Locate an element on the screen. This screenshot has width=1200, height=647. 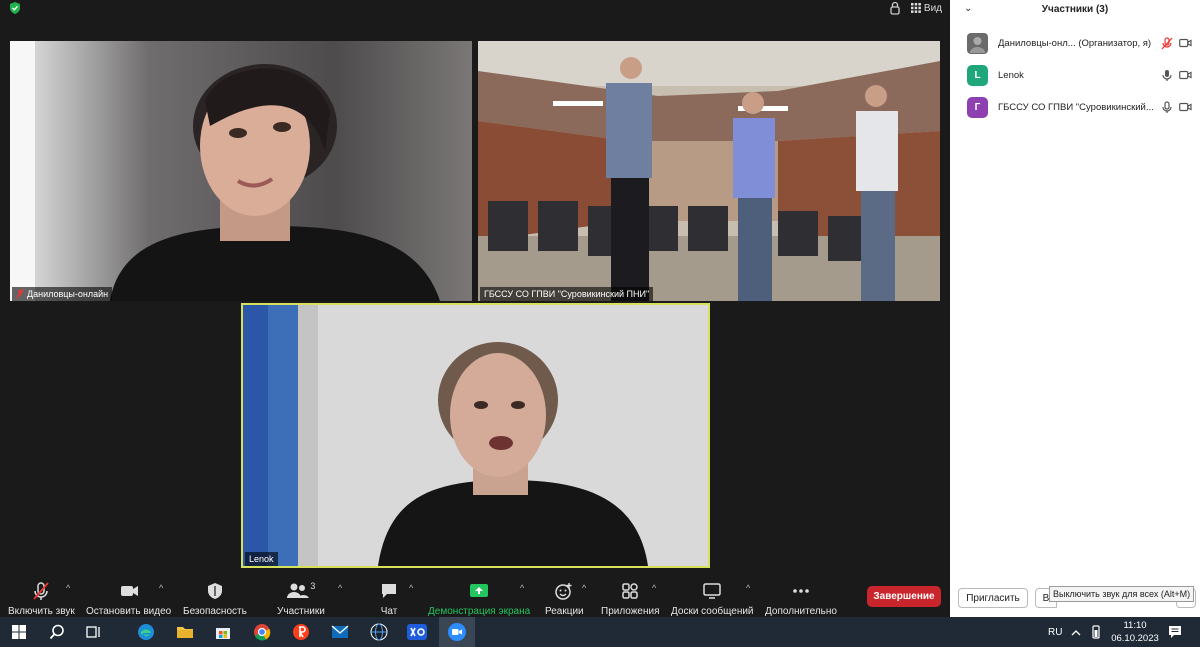
avatar-photo-icon is located at coordinates (977, 43).